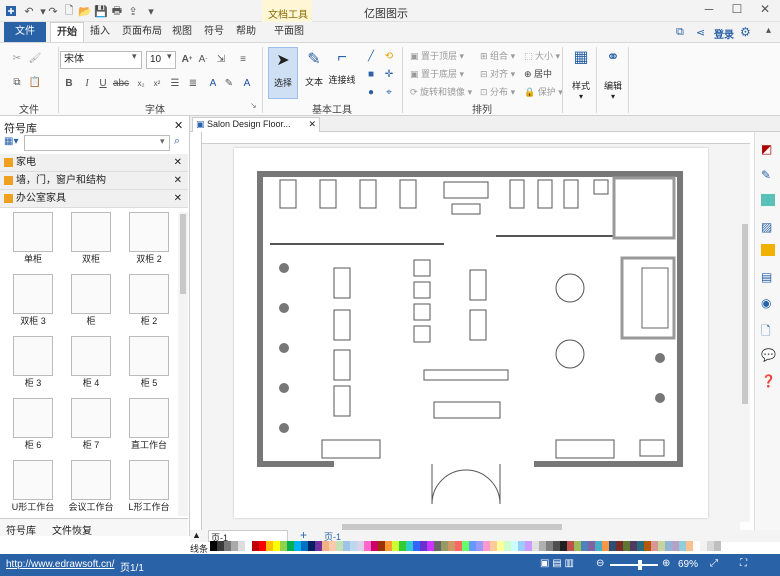  Describe the element at coordinates (389, 74) in the screenshot. I see `crosshair-icon: ✛` at that location.